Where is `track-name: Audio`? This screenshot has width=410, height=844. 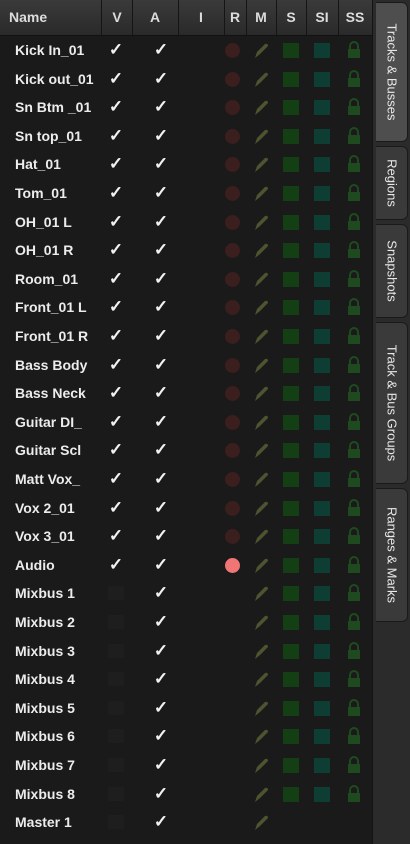
track-name: Audio is located at coordinates (59, 565).